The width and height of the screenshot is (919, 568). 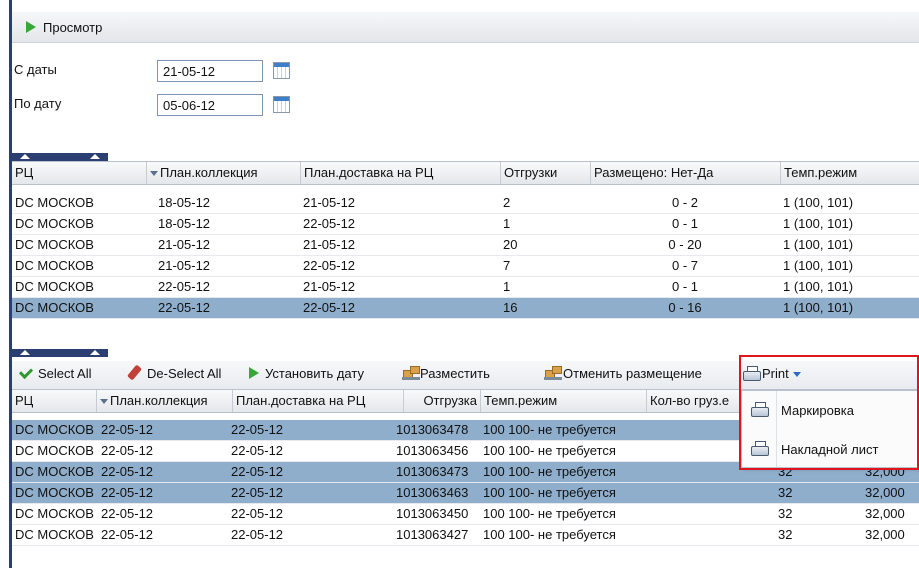 What do you see at coordinates (796, 375) in the screenshot?
I see `chevron-down-icon` at bounding box center [796, 375].